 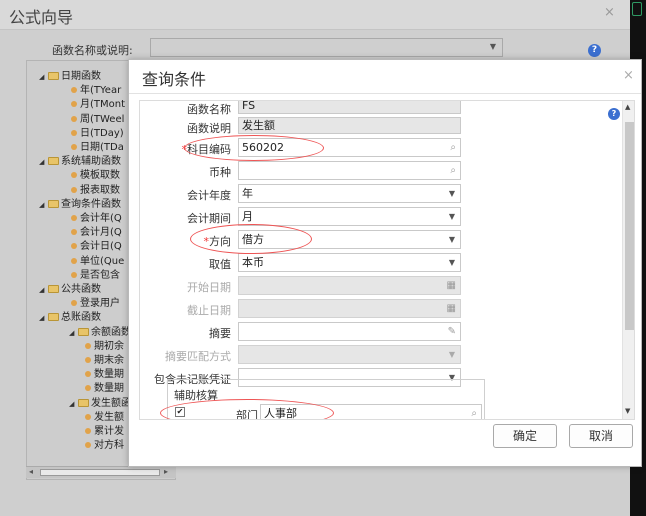 What do you see at coordinates (104, 358) in the screenshot?
I see `tree-item: 期末余` at bounding box center [104, 358].